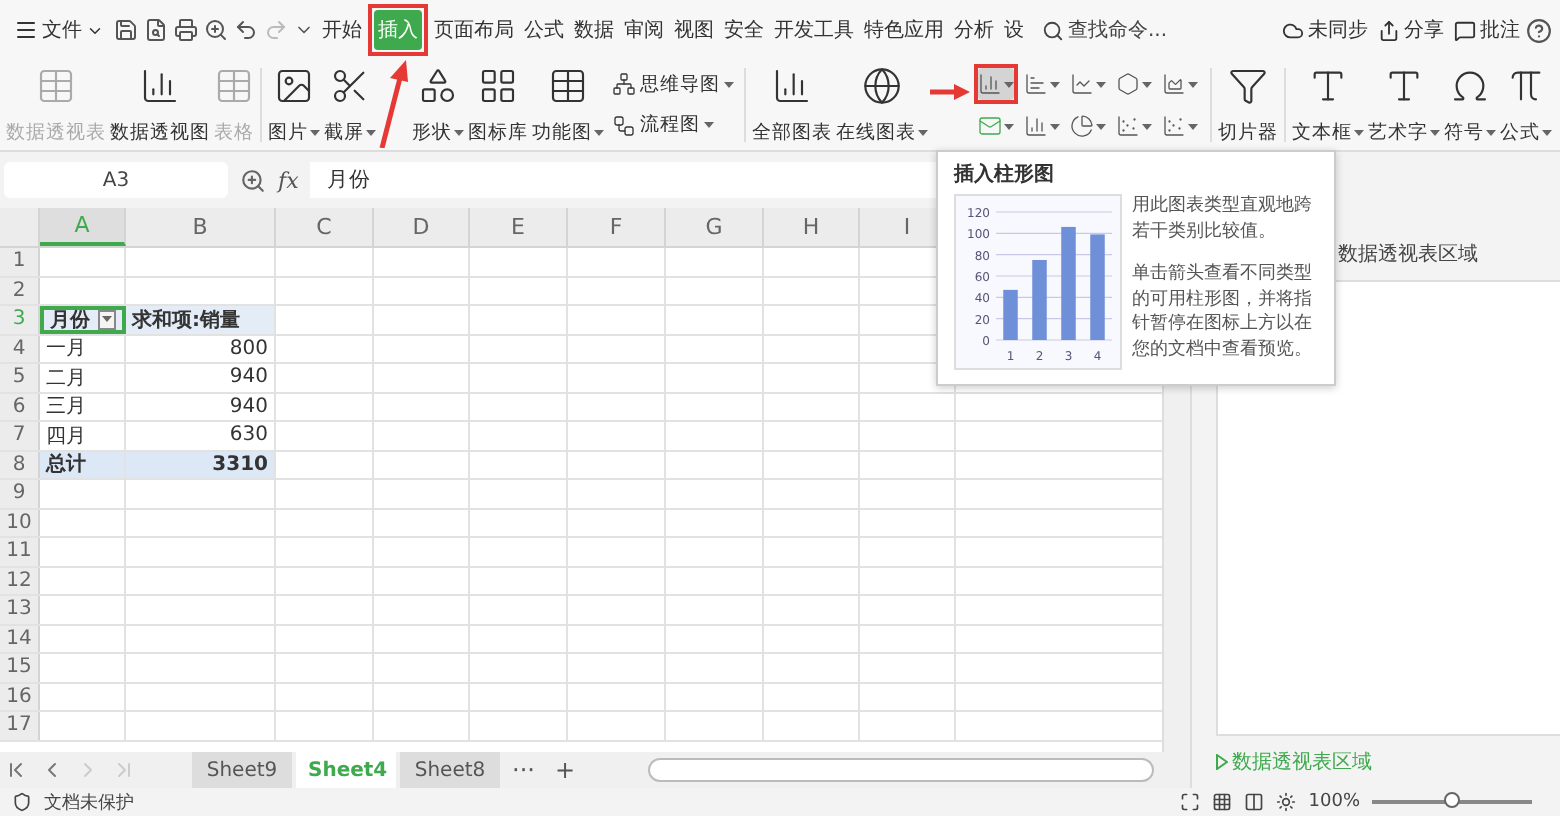 Image resolution: width=1560 pixels, height=816 pixels. What do you see at coordinates (201, 319) in the screenshot?
I see `table-cell: 求和项:销量` at bounding box center [201, 319].